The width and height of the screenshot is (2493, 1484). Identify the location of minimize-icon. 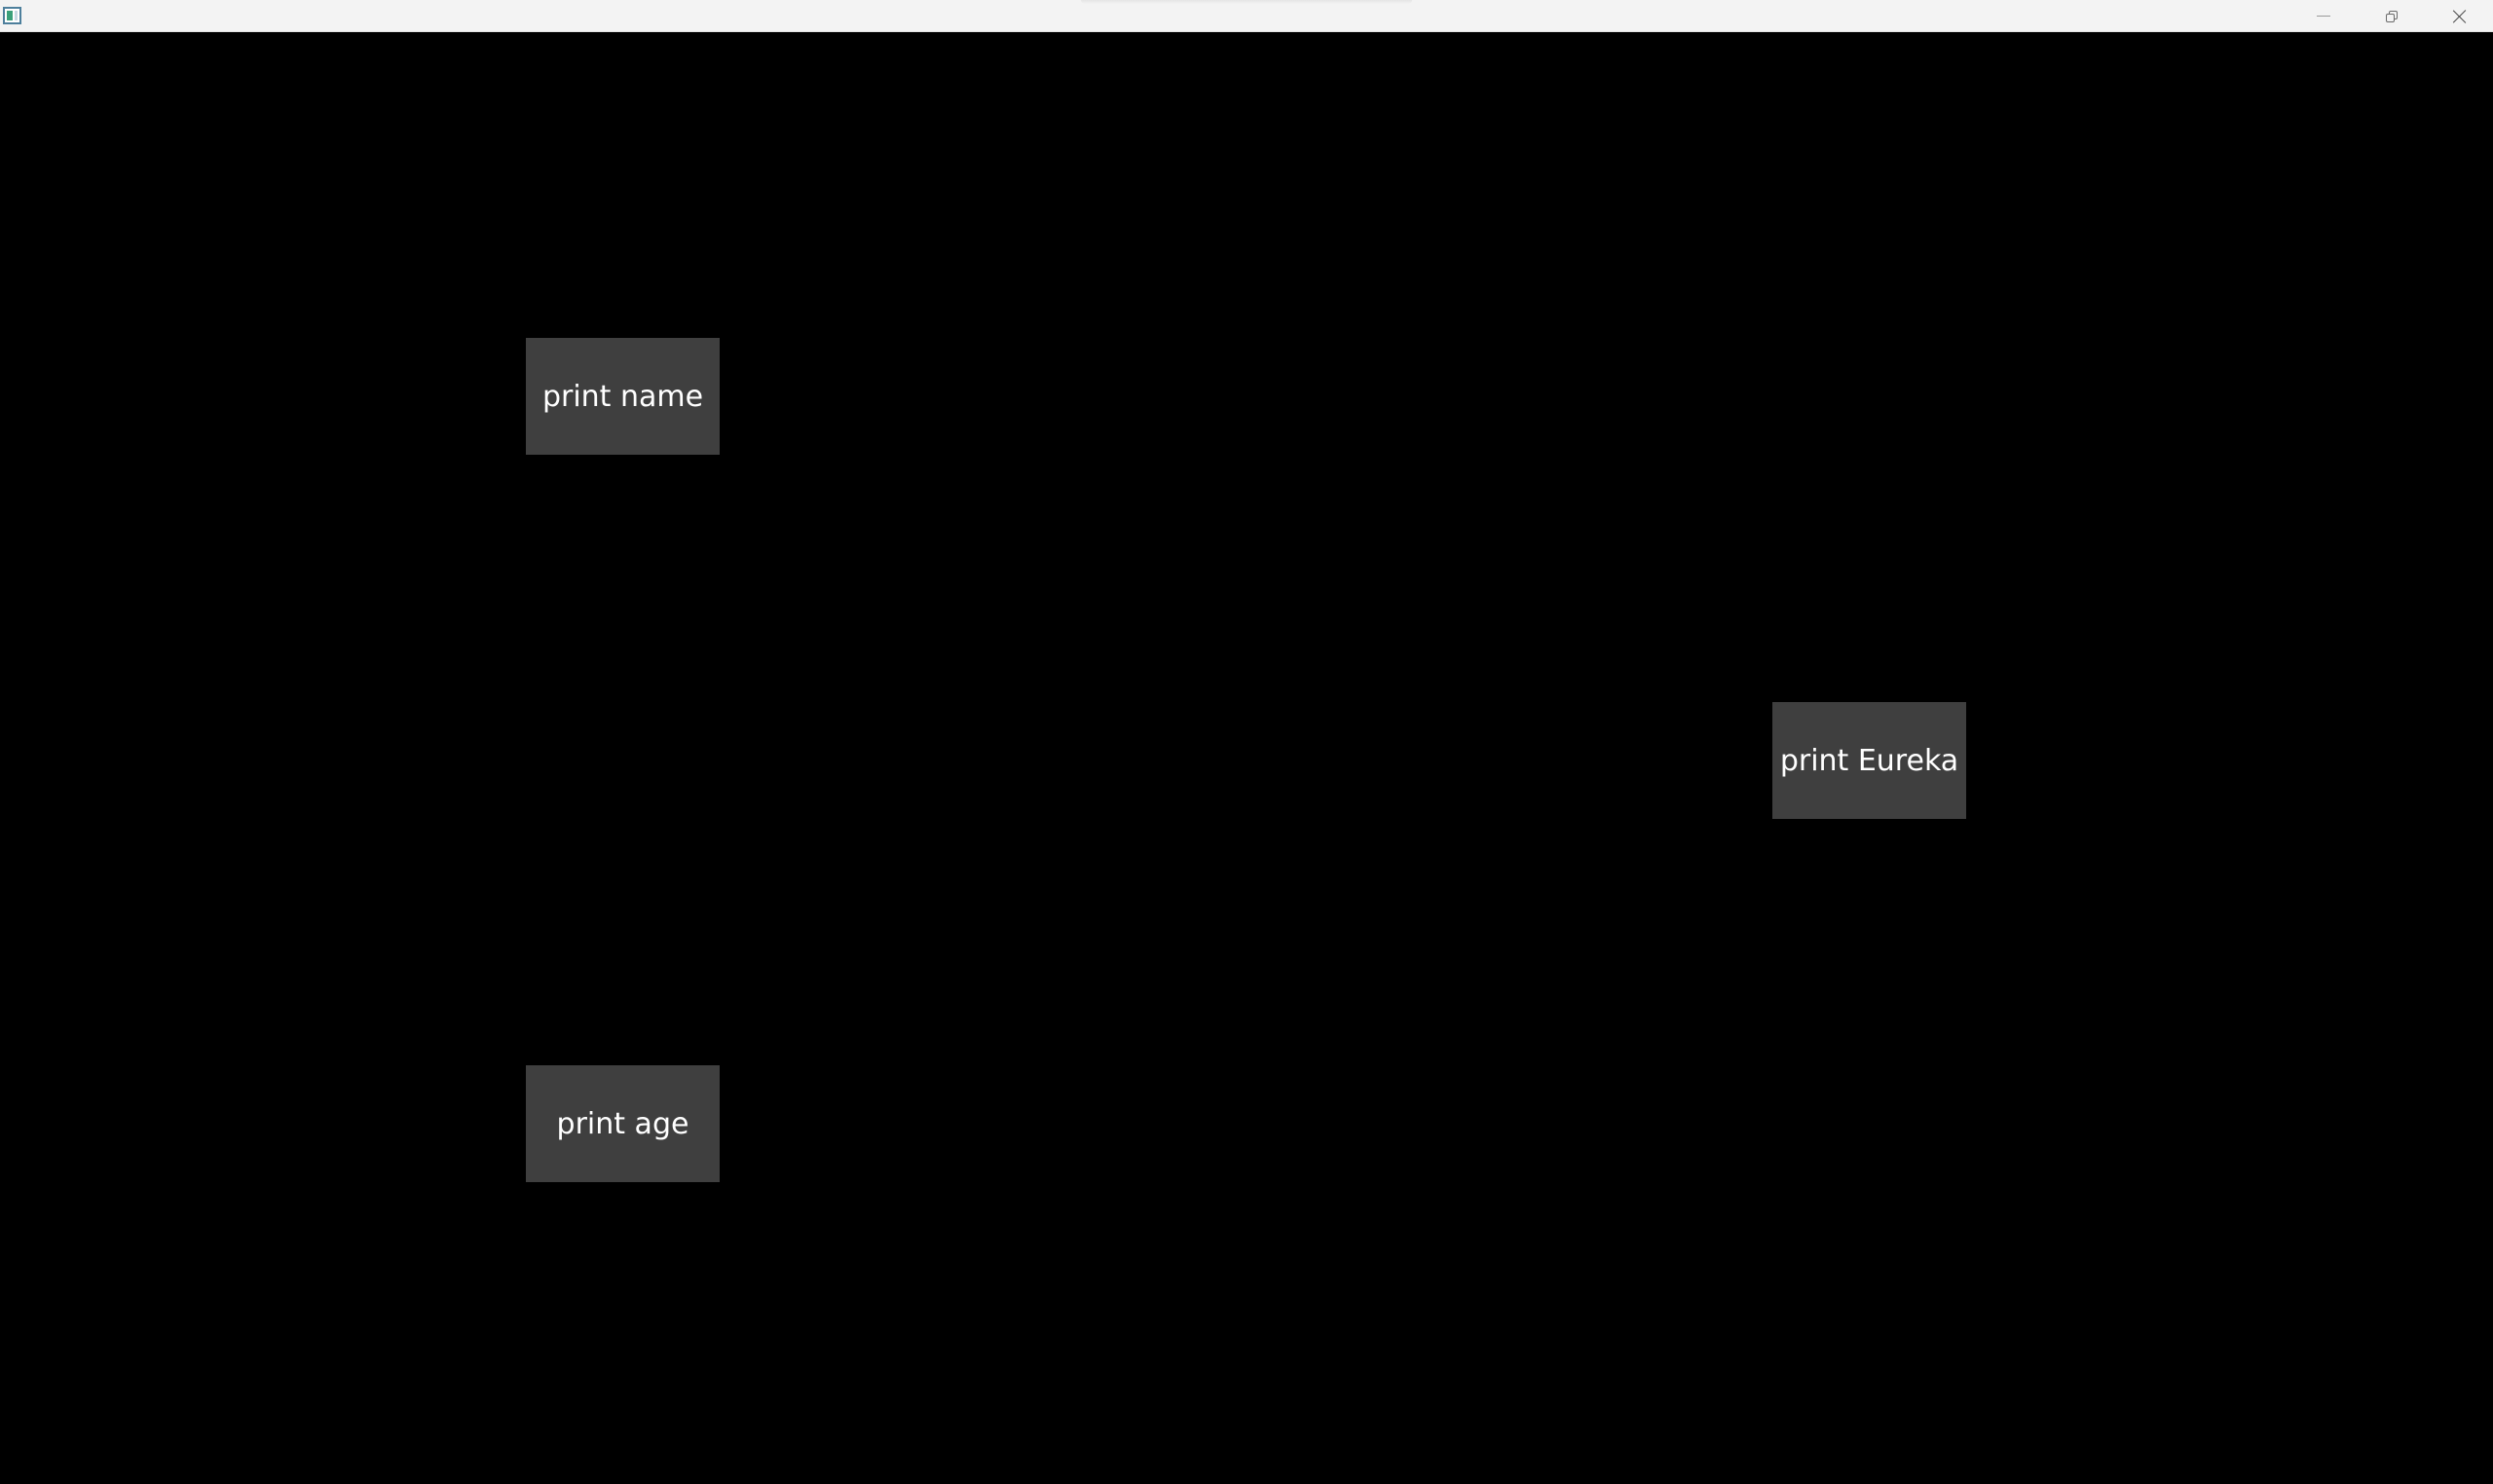
(2324, 16).